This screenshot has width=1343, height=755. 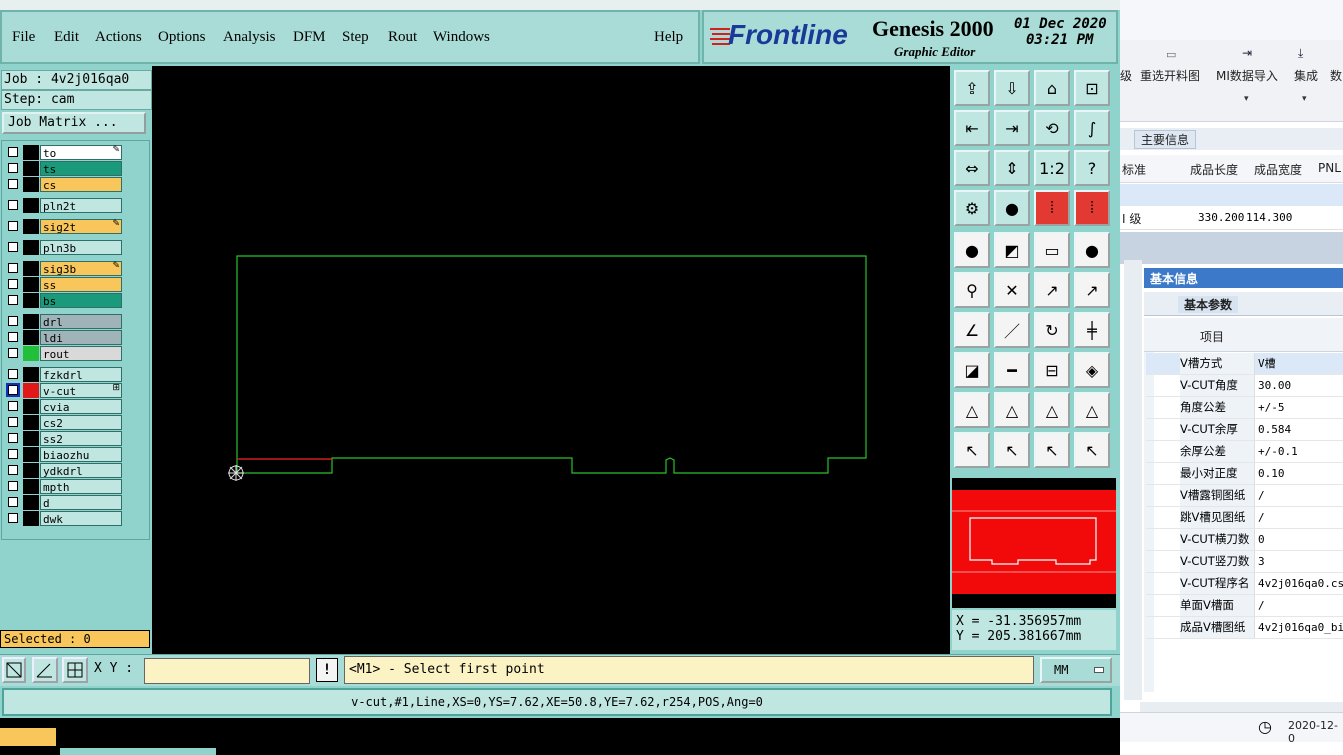 What do you see at coordinates (81, 518) in the screenshot?
I see `layer-name: dwk` at bounding box center [81, 518].